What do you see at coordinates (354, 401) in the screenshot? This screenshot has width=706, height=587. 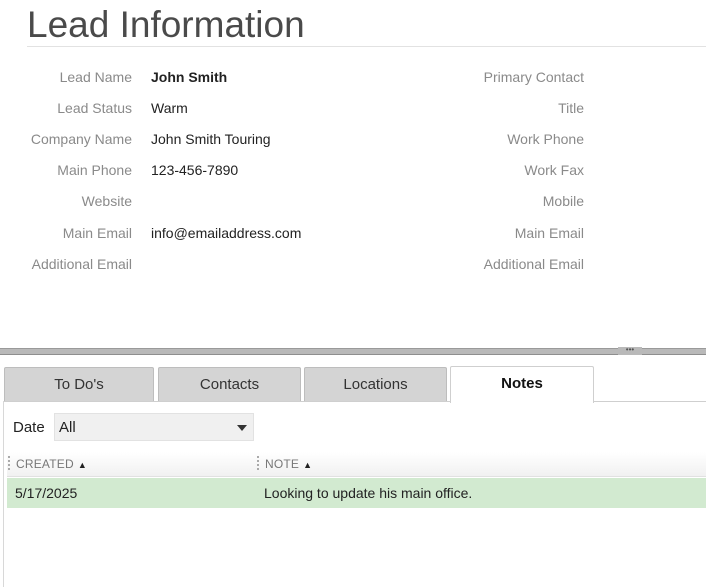 I see `tab-baseline` at bounding box center [354, 401].